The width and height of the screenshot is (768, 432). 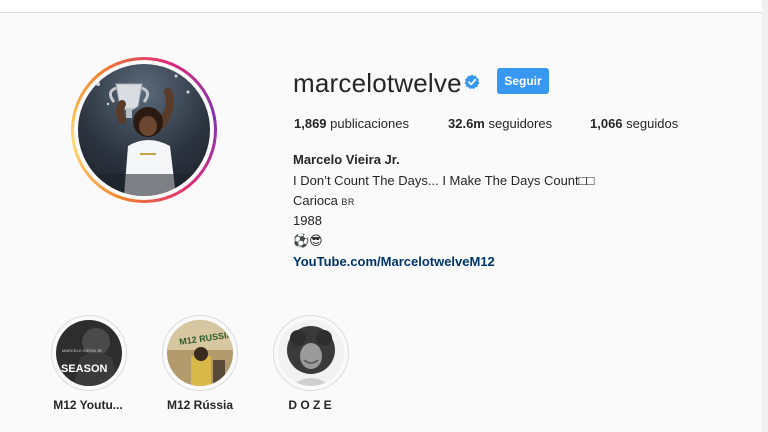 I want to click on following-stat: 1,066 seguidos, so click(x=634, y=123).